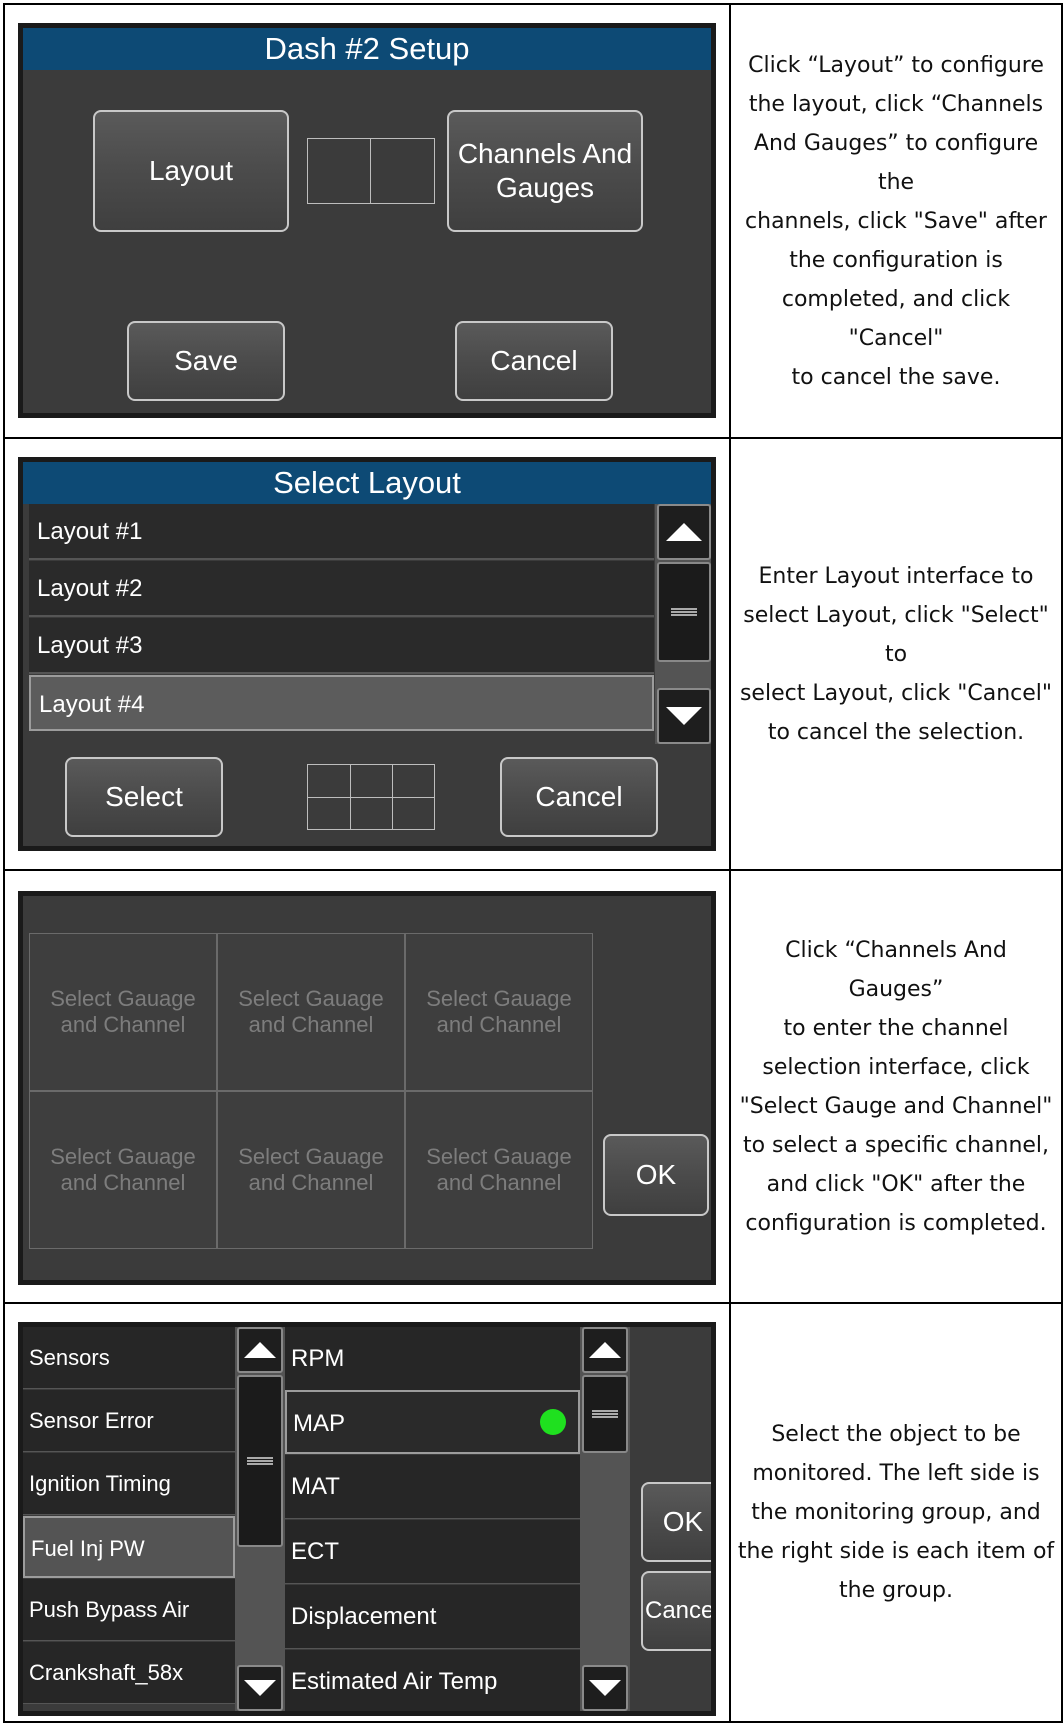 The image size is (1064, 1724). What do you see at coordinates (432, 1680) in the screenshot?
I see `channel-list-item: Estimated Air Temp` at bounding box center [432, 1680].